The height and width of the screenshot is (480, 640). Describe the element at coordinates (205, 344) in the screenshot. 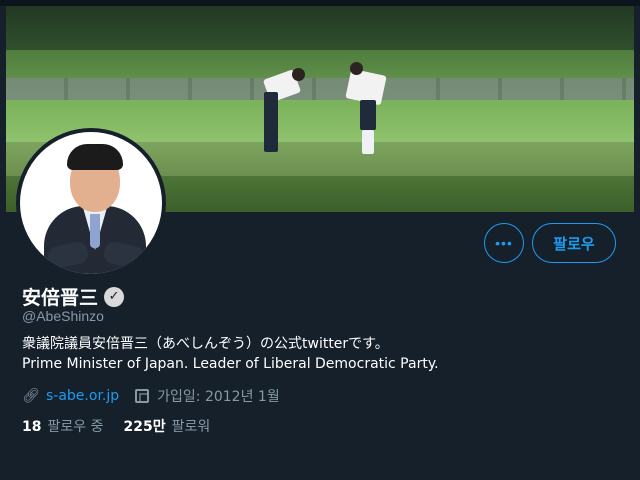

I see `bio-line-1: 衆議院議員安倍晋三（あべしんぞう）の公式twitterです。` at that location.